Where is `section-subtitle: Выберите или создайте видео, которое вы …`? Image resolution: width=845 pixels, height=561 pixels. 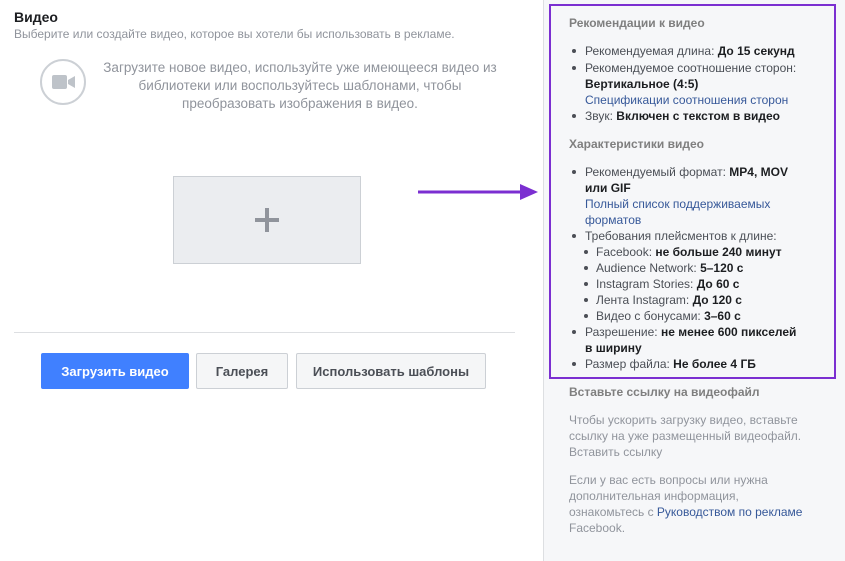 section-subtitle: Выберите или создайте видео, которое вы … is located at coordinates (234, 34).